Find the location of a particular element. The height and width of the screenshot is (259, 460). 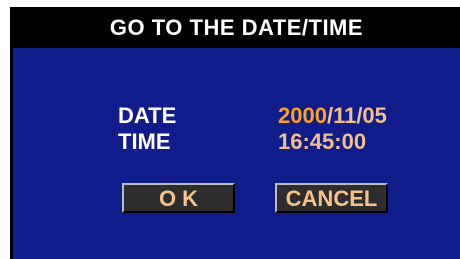

date-year-field: 2000 is located at coordinates (302, 115).